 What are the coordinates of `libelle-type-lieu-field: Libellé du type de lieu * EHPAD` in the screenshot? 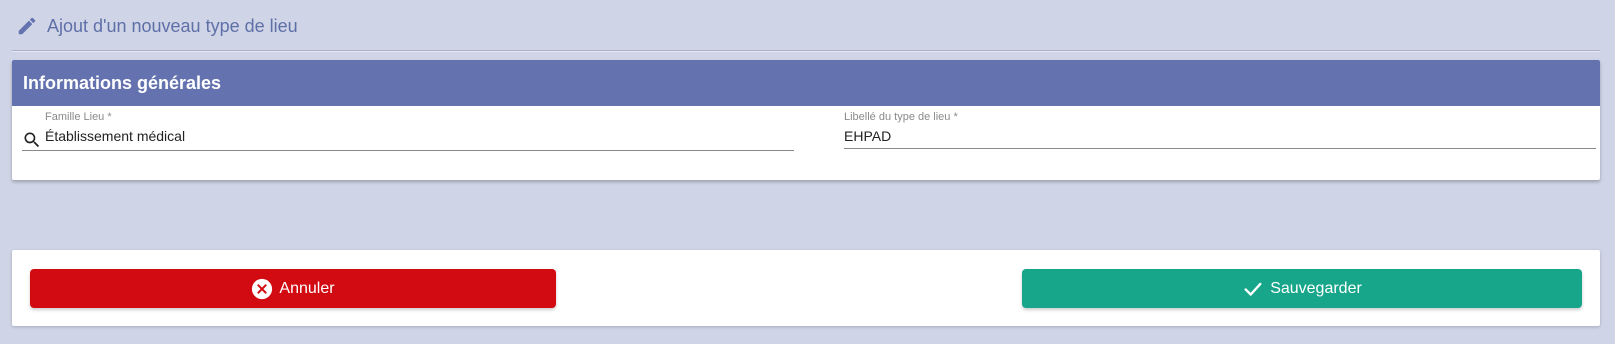 It's located at (1220, 130).